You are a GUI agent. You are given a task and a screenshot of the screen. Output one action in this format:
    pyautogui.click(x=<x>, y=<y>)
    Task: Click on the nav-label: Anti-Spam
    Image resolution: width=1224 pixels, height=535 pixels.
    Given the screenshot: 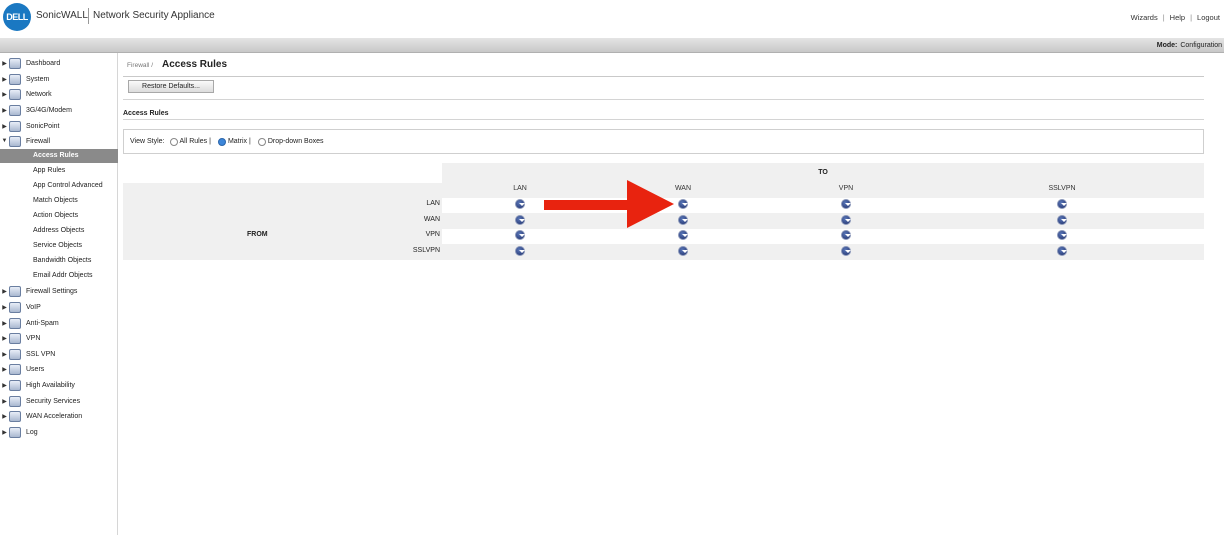 What is the action you would take?
    pyautogui.click(x=42, y=323)
    